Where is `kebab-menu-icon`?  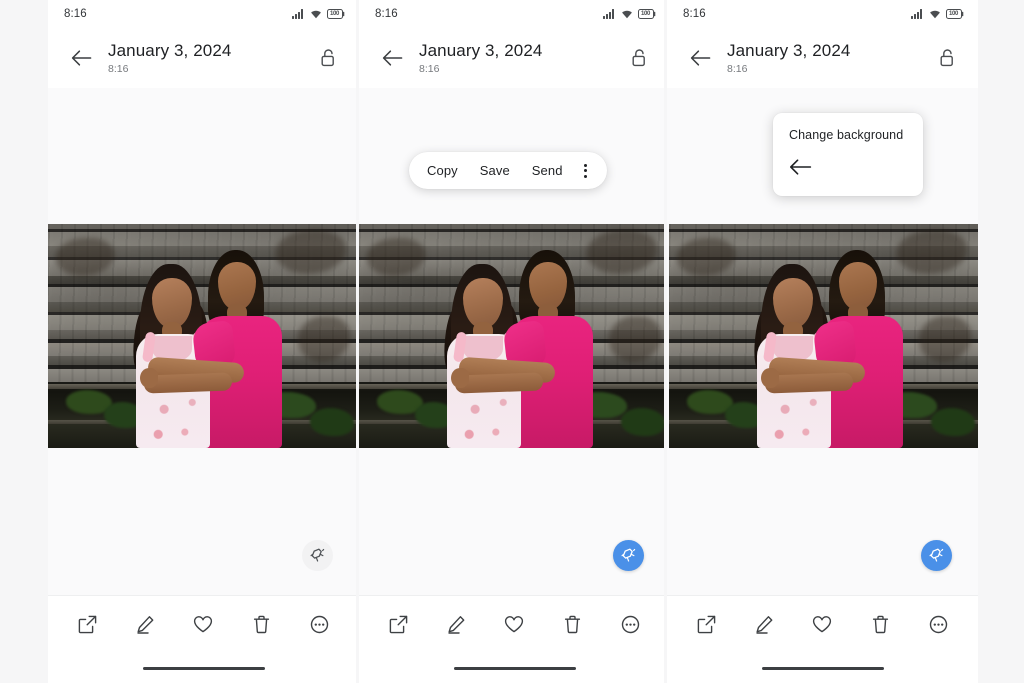 kebab-menu-icon is located at coordinates (586, 171).